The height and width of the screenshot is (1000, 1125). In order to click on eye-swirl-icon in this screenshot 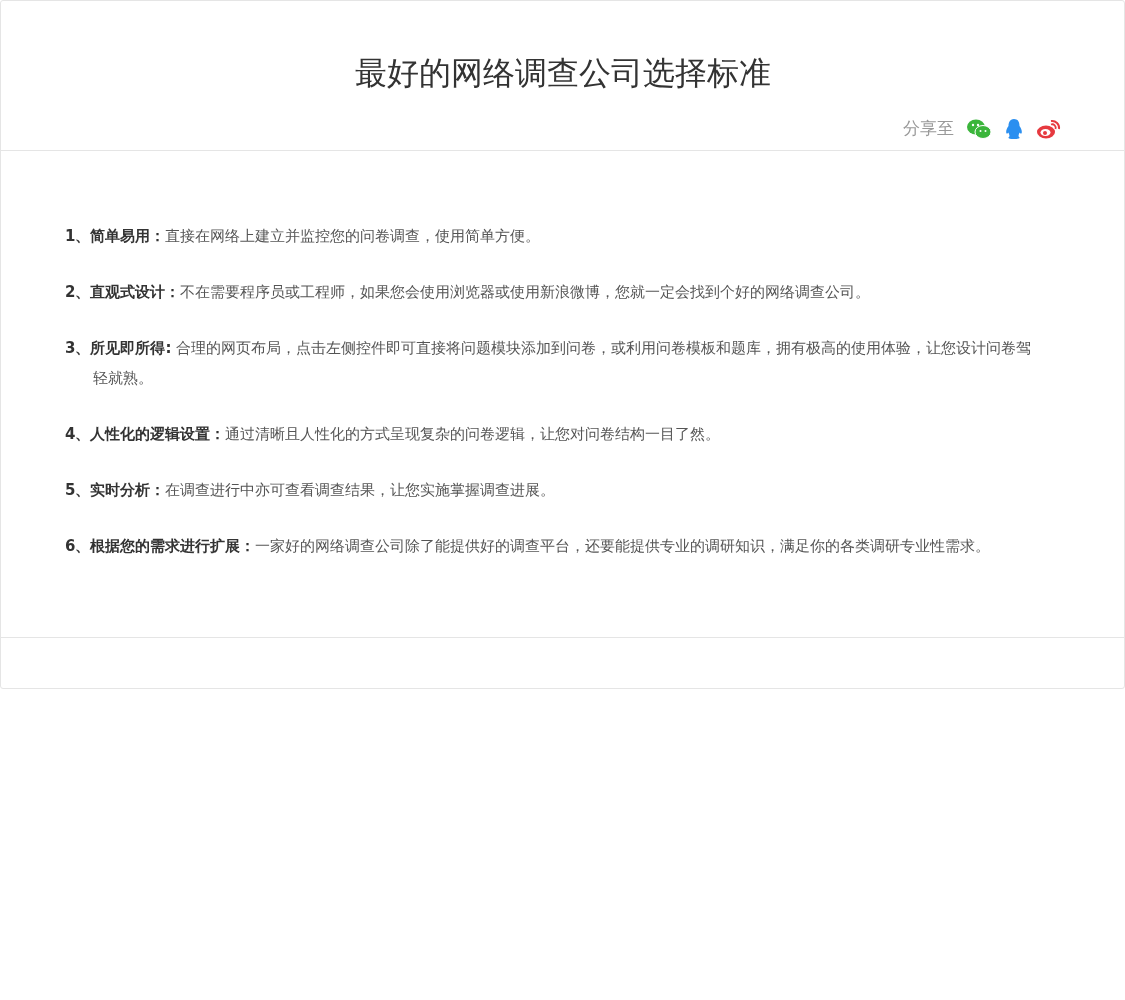, I will do `click(1049, 128)`.